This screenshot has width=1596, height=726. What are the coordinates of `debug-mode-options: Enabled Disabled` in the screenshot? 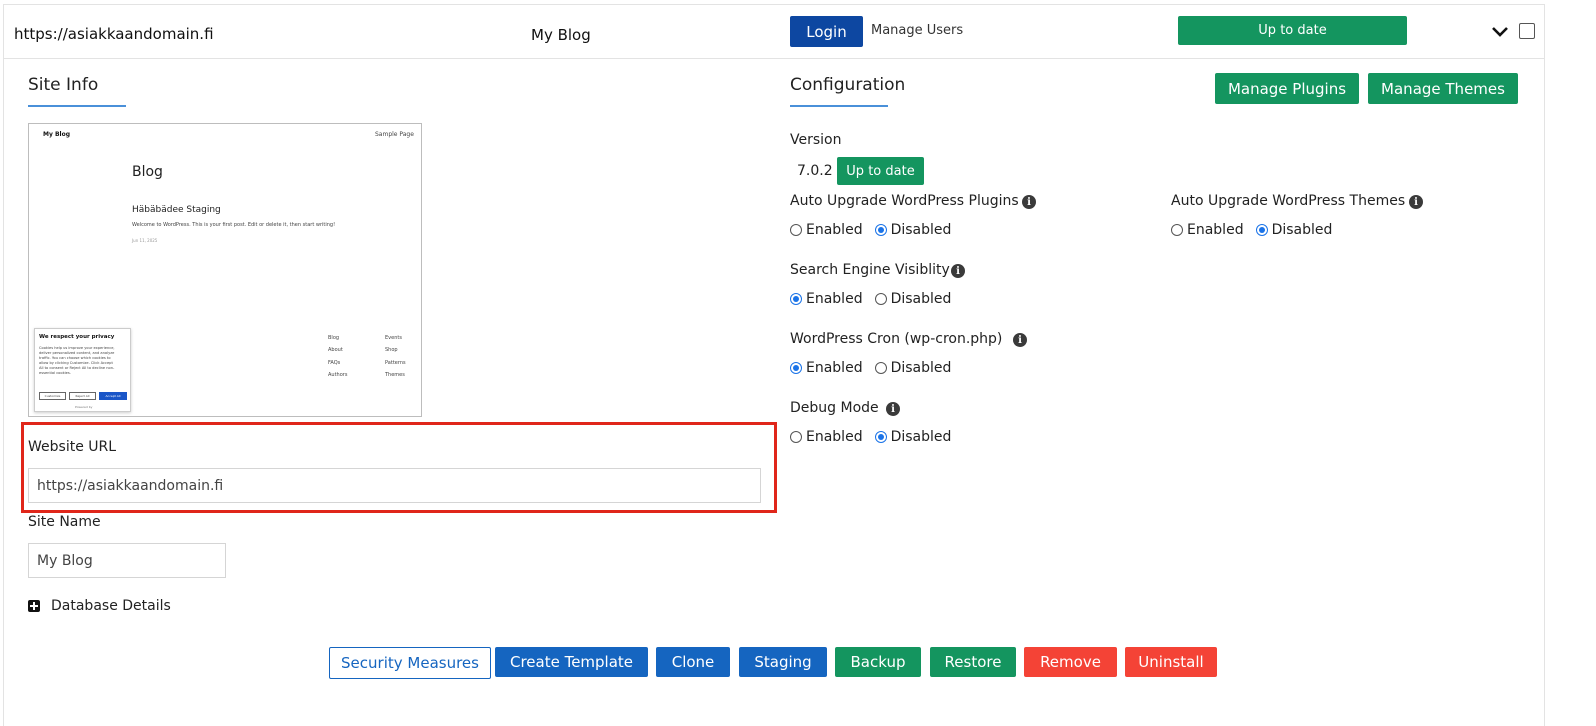 It's located at (870, 437).